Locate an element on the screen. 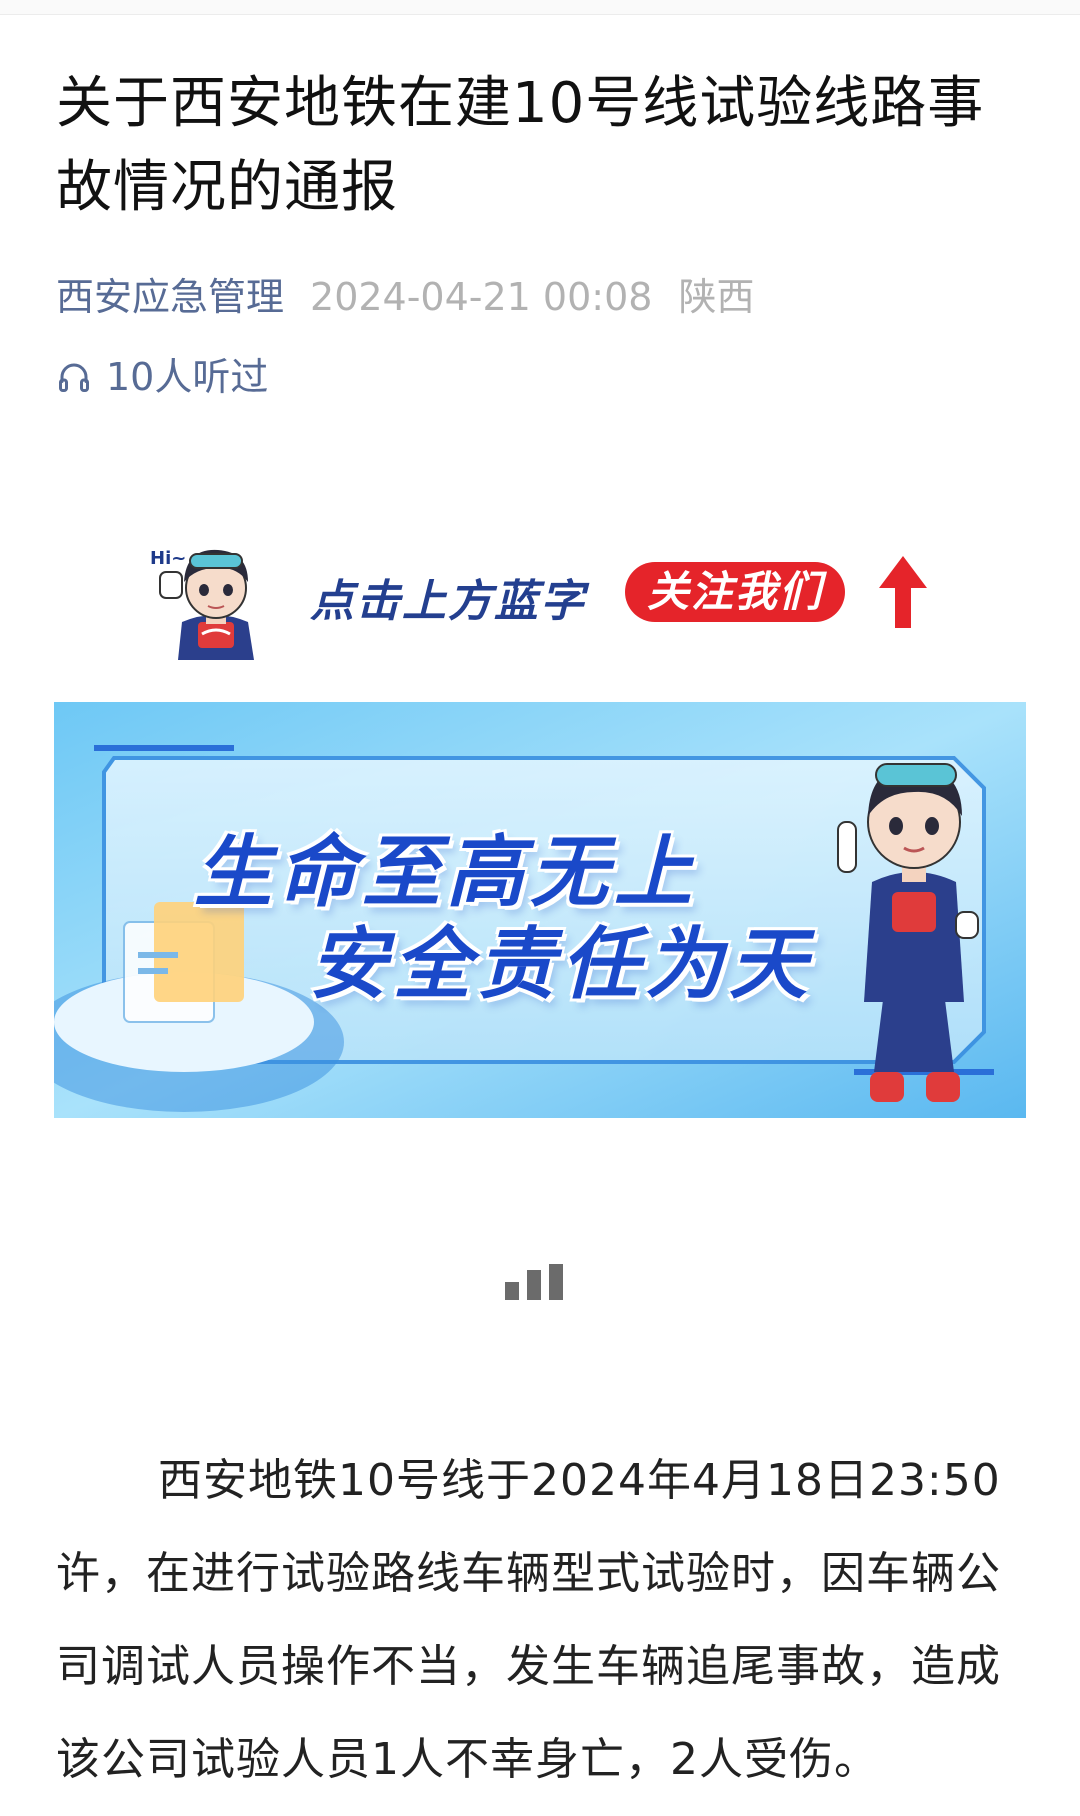 This screenshot has height=1816, width=1080. loading-bars-icon is located at coordinates (534, 1282).